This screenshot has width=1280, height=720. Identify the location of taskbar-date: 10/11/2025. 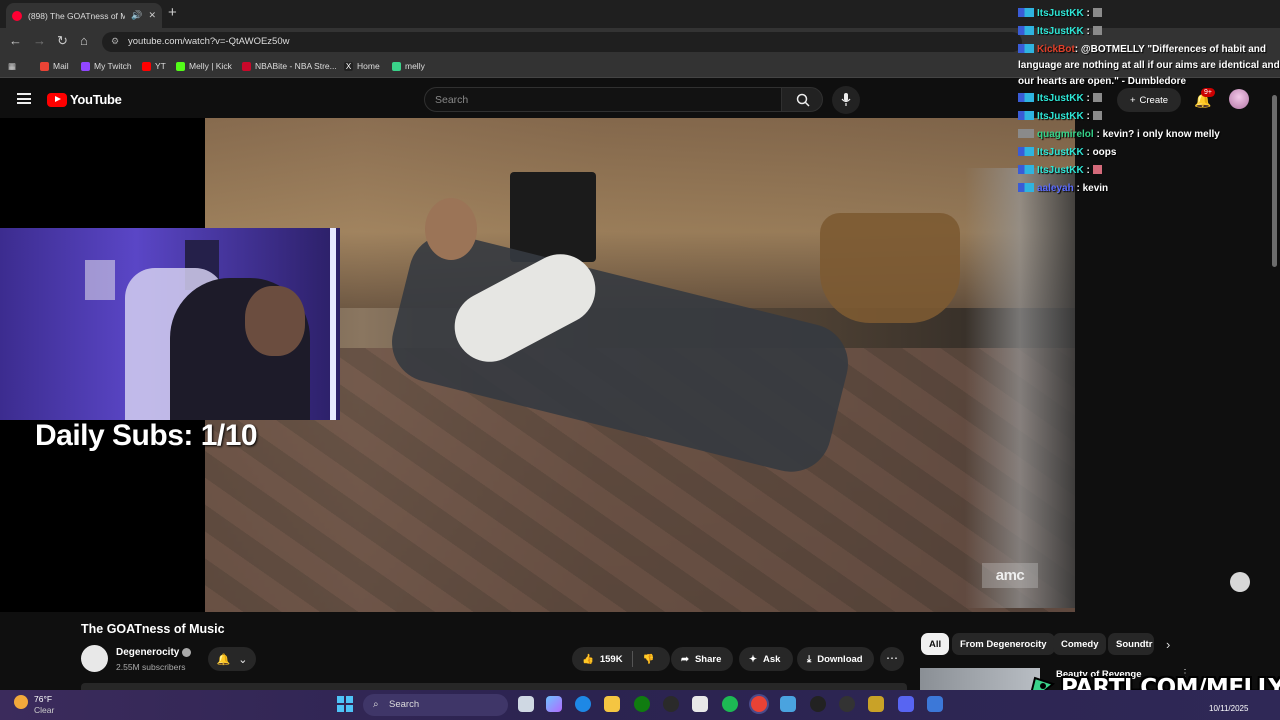
(1229, 708).